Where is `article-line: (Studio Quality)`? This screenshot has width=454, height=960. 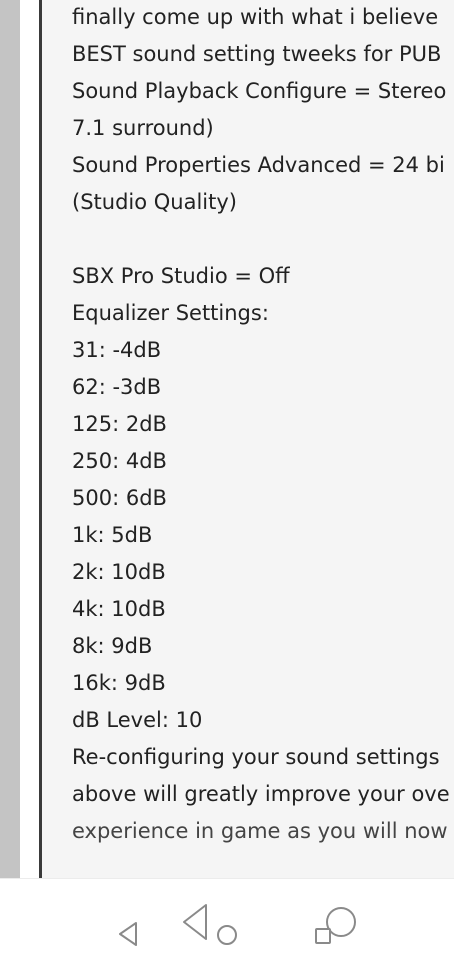
article-line: (Studio Quality) is located at coordinates (154, 202).